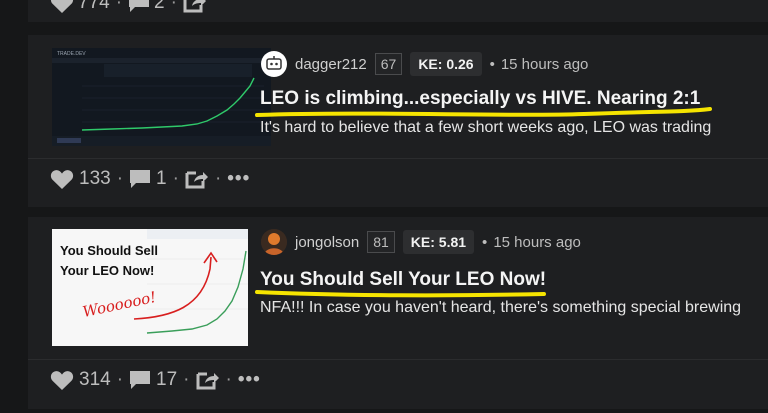 This screenshot has width=768, height=413. Describe the element at coordinates (446, 64) in the screenshot. I see `ke-badge: KE: 0.26` at that location.